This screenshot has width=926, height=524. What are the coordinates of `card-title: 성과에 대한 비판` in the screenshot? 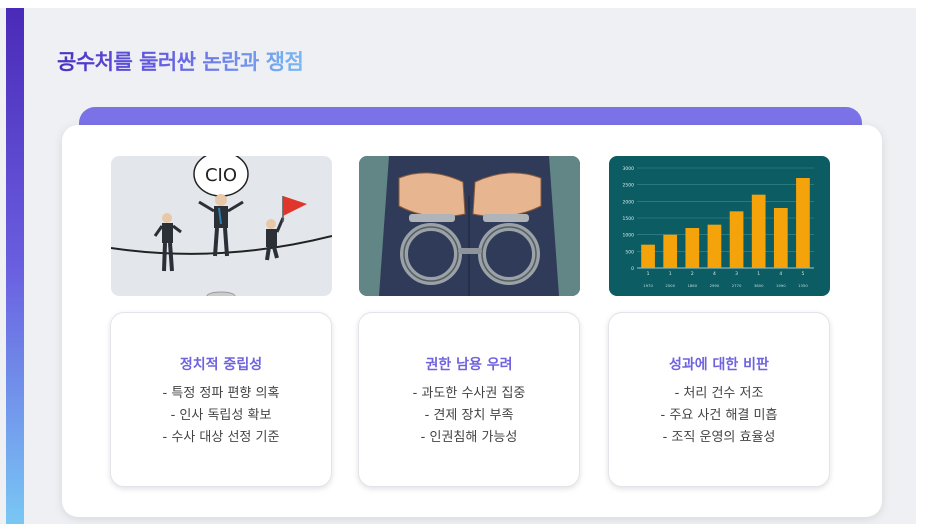 It's located at (719, 365).